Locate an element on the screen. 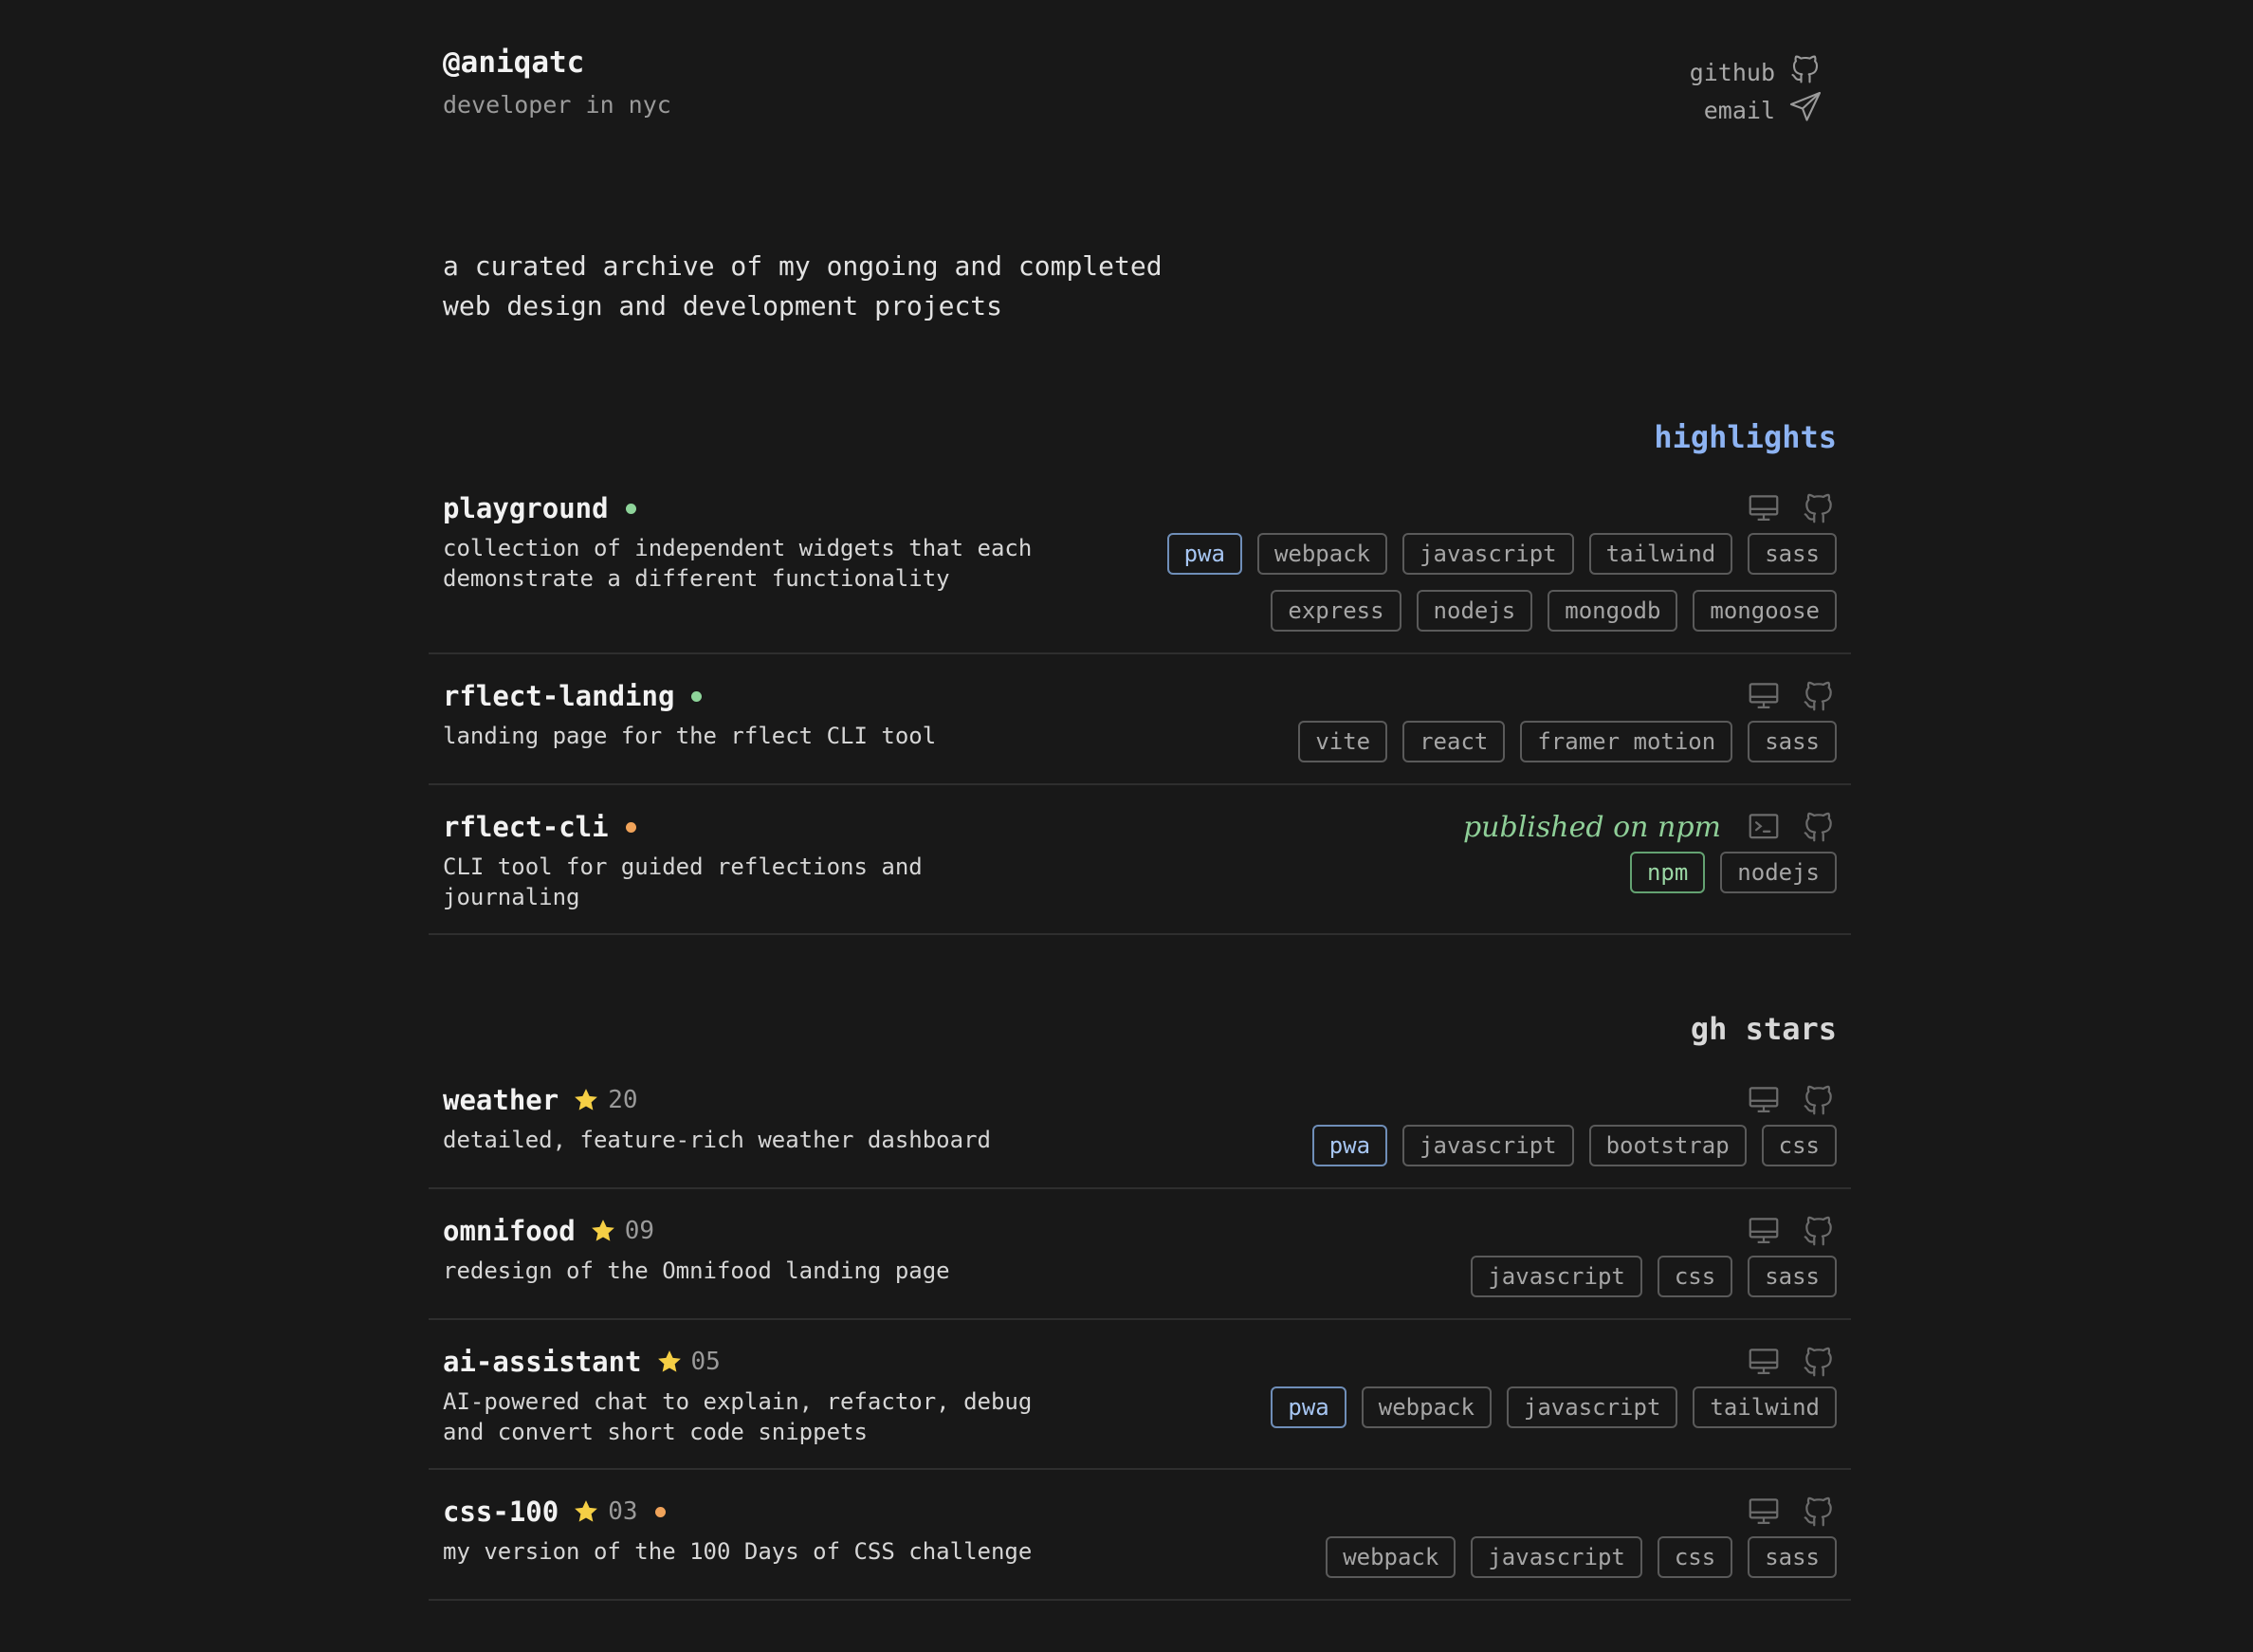  github-link: github is located at coordinates (1756, 72).